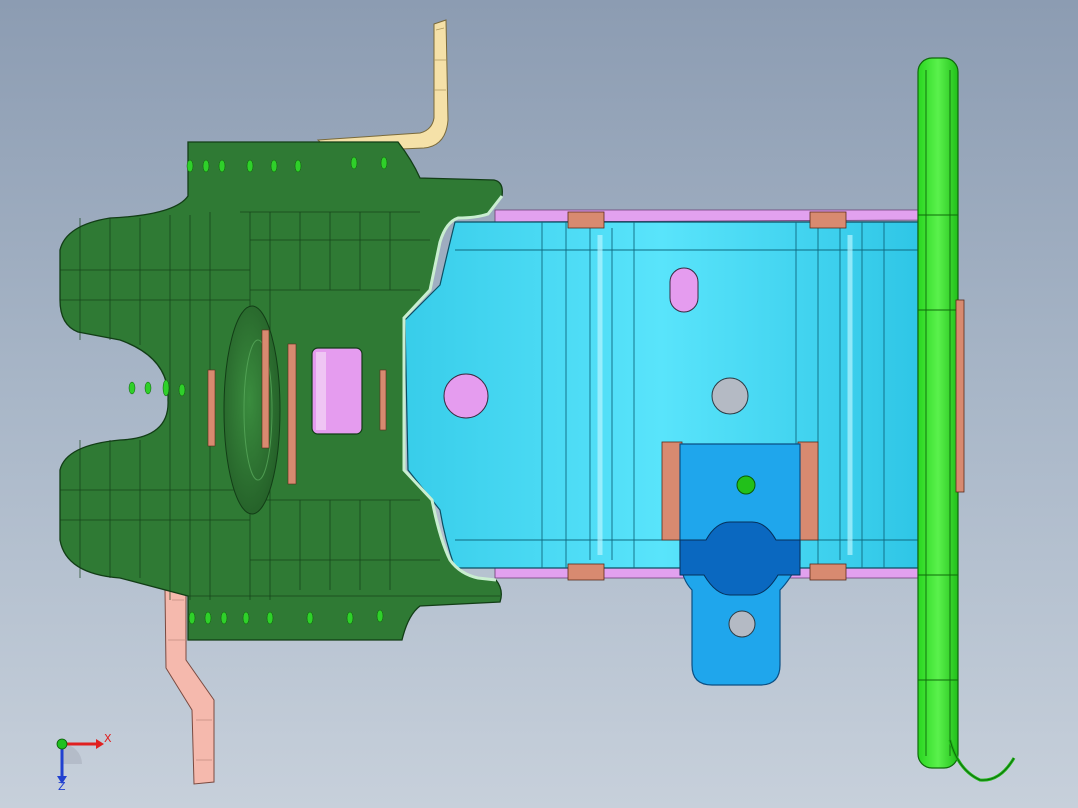 The height and width of the screenshot is (808, 1078). What do you see at coordinates (84, 762) in the screenshot?
I see `axis-triad: X Z` at bounding box center [84, 762].